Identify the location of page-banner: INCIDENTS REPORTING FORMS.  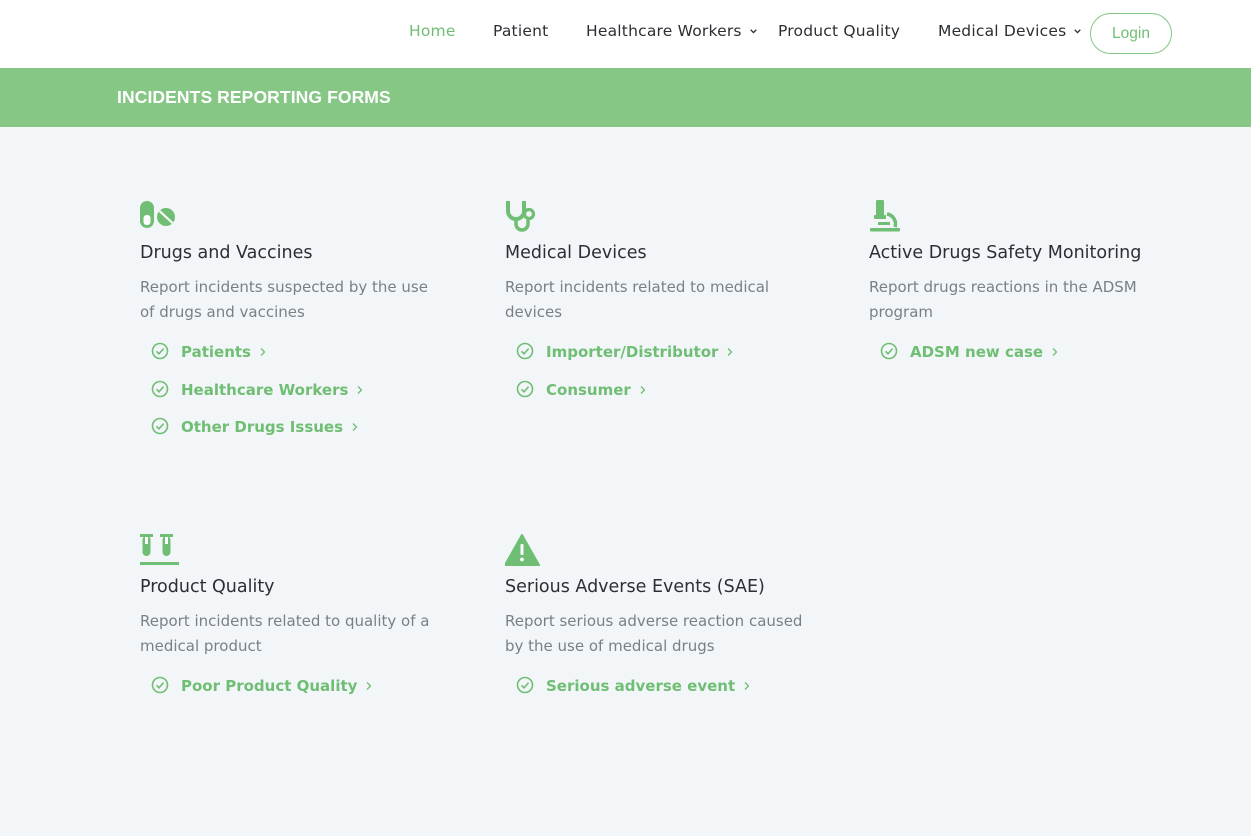
(625, 97).